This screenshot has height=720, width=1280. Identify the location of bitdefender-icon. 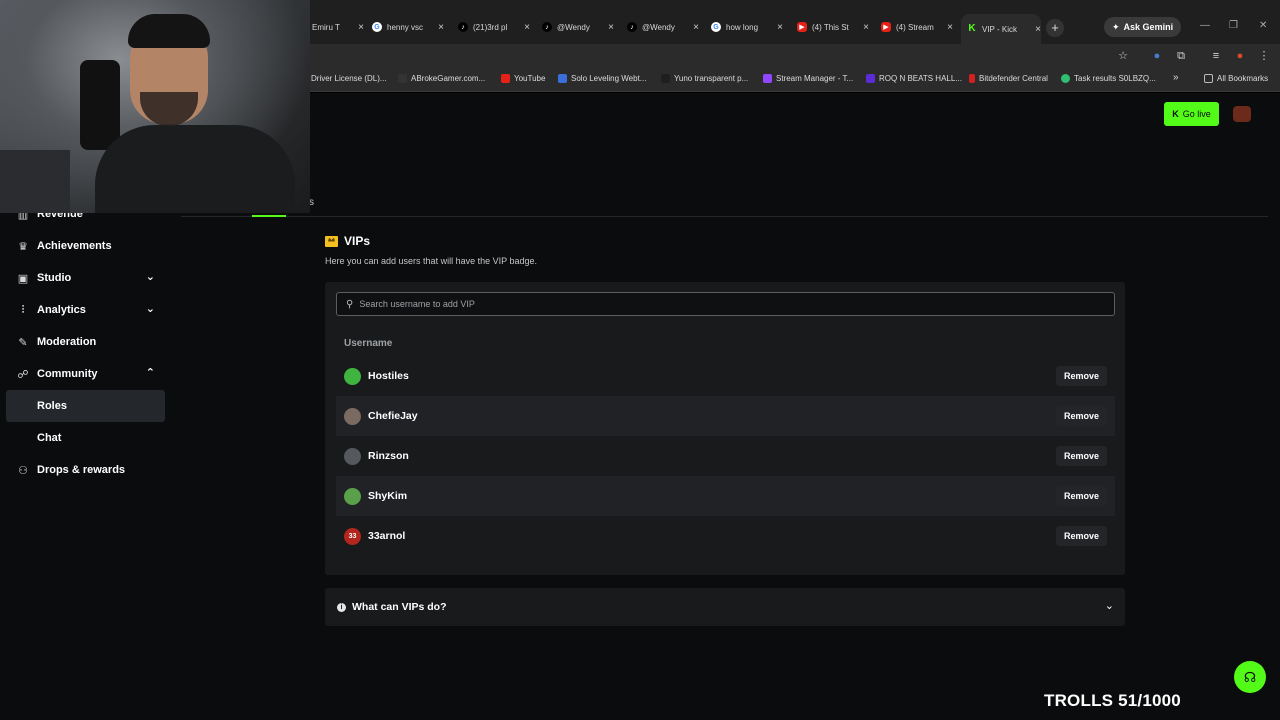
(972, 78).